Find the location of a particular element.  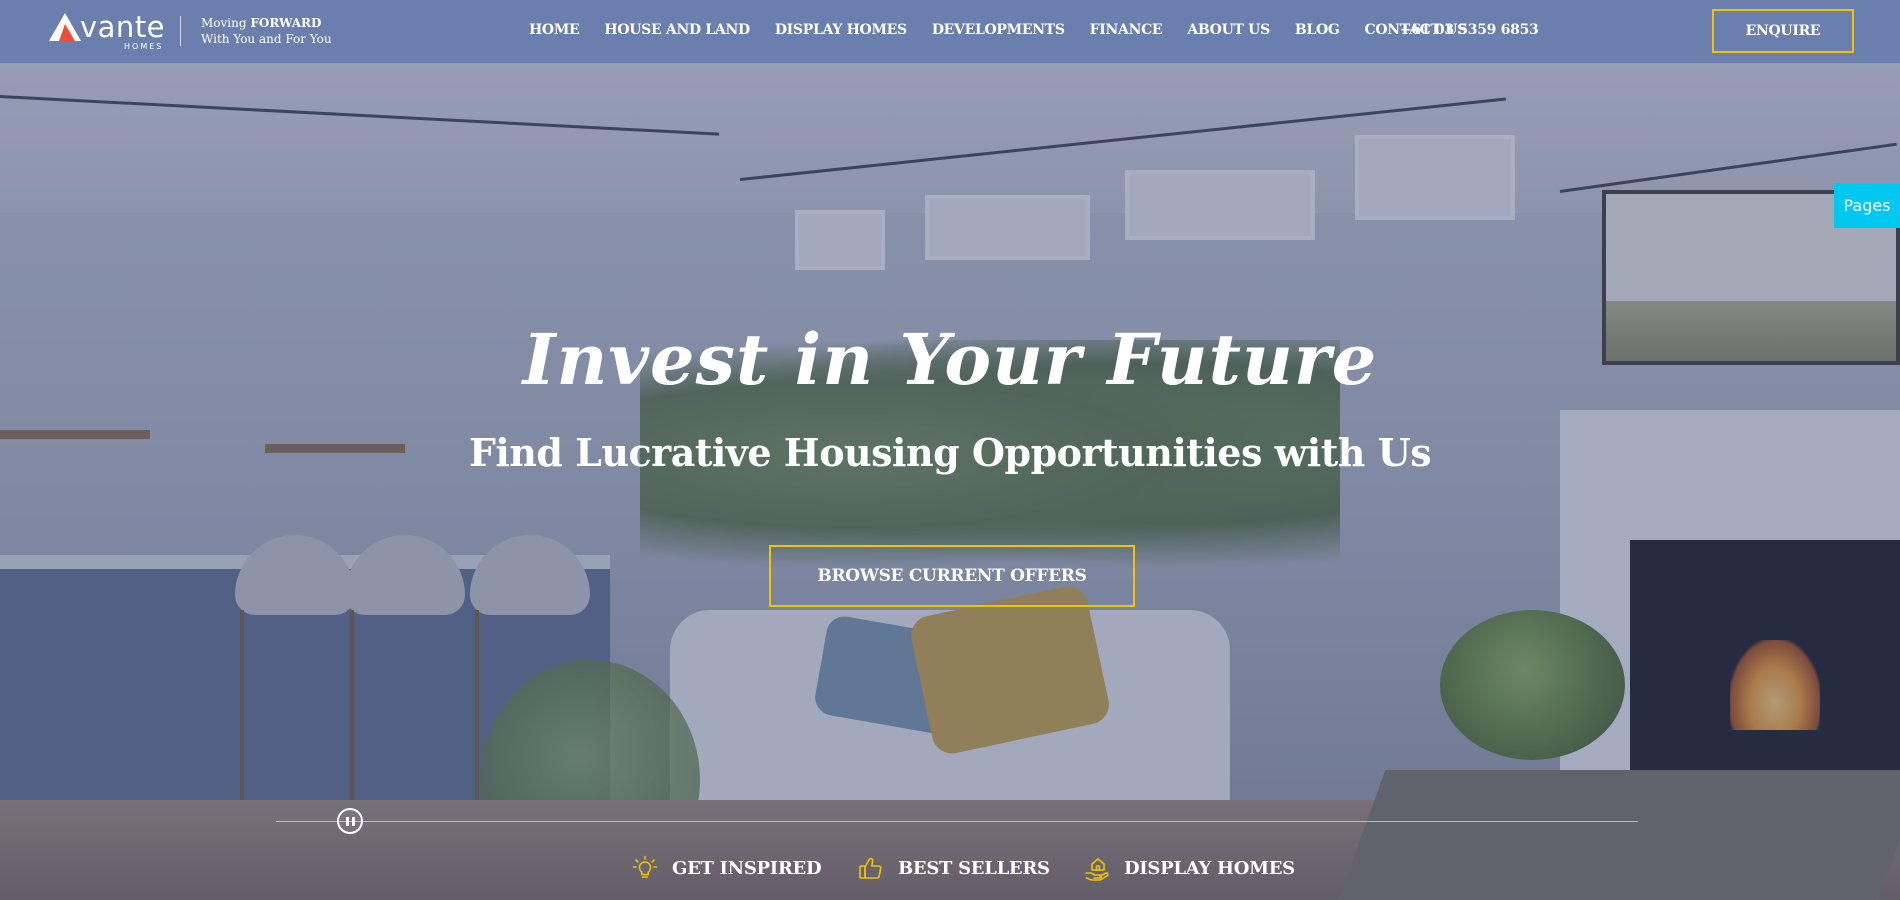

thumbs-up-icon is located at coordinates (870, 868).